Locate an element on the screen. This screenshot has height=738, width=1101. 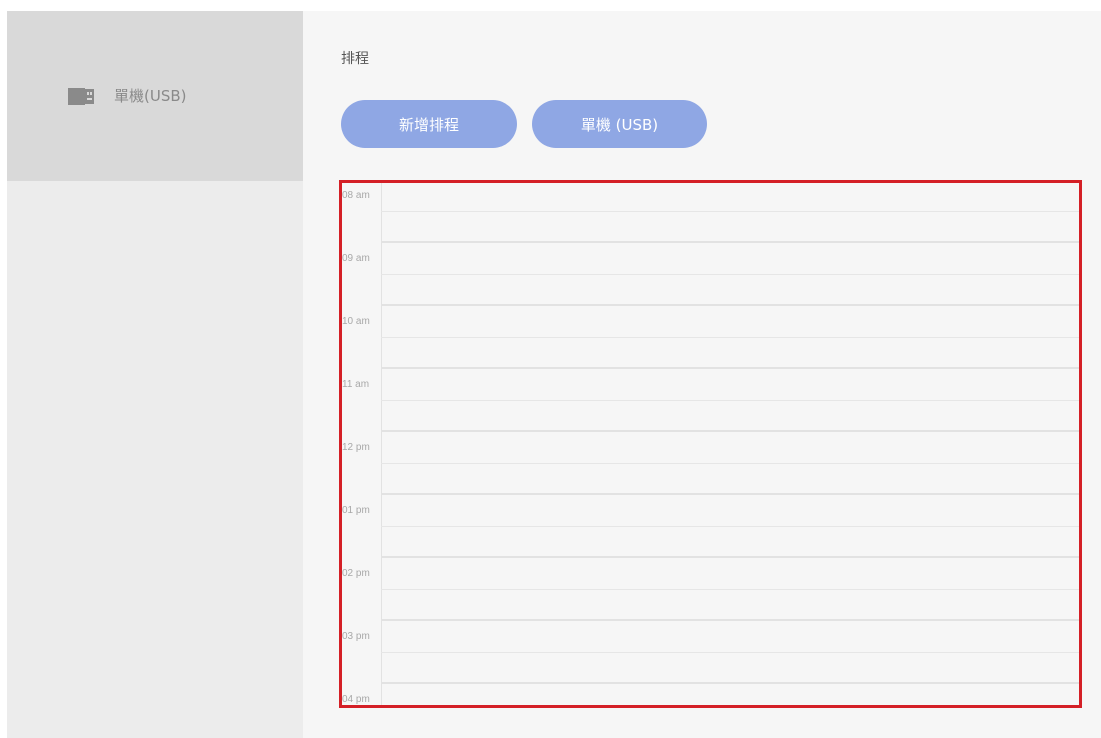
hour-row: 03 pm is located at coordinates (710, 655).